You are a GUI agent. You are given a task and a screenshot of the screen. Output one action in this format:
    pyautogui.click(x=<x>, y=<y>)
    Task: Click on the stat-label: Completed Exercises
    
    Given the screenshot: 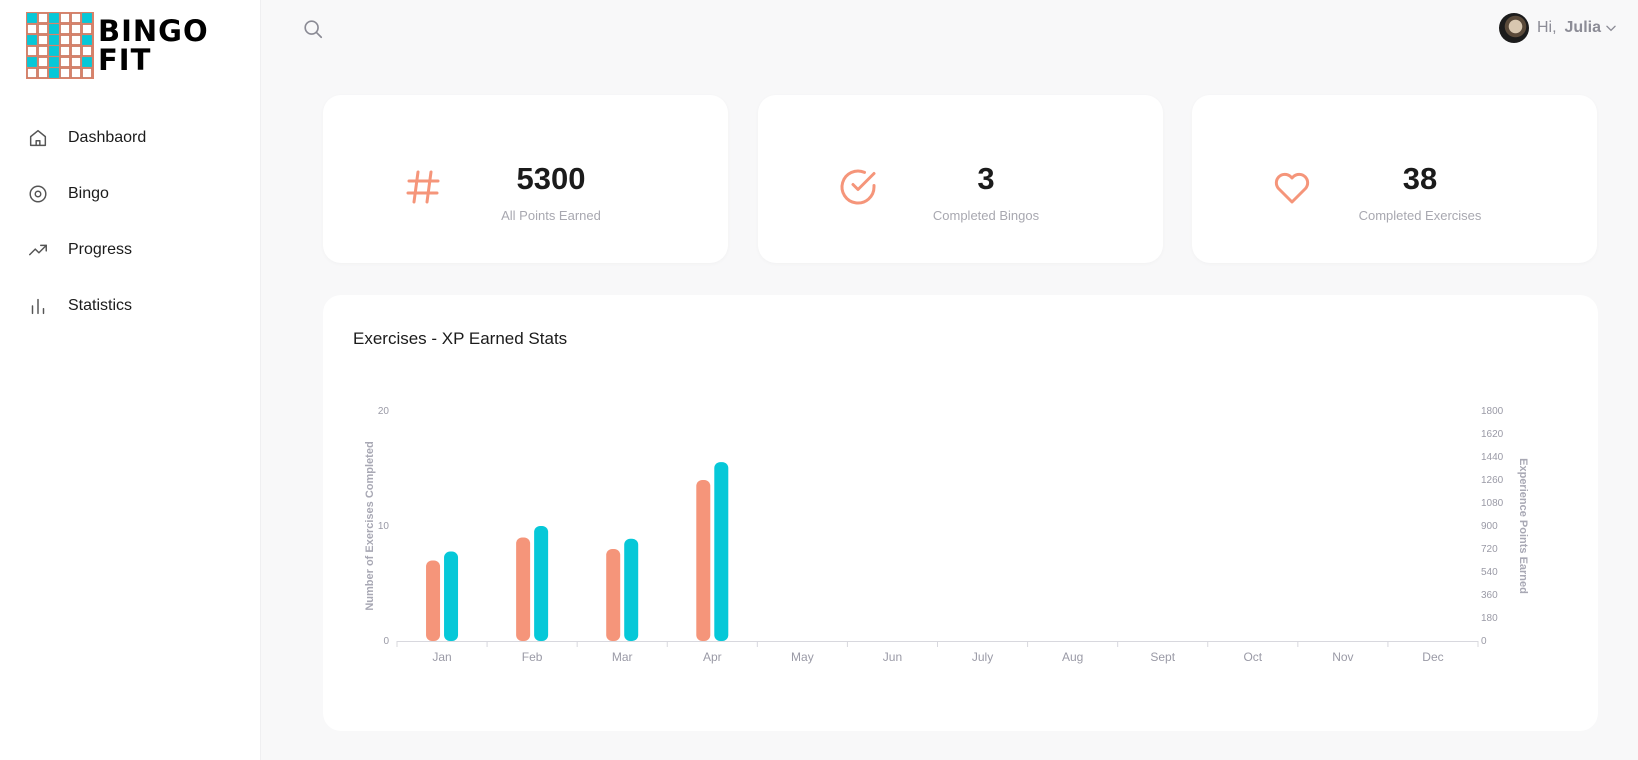 What is the action you would take?
    pyautogui.click(x=1420, y=215)
    